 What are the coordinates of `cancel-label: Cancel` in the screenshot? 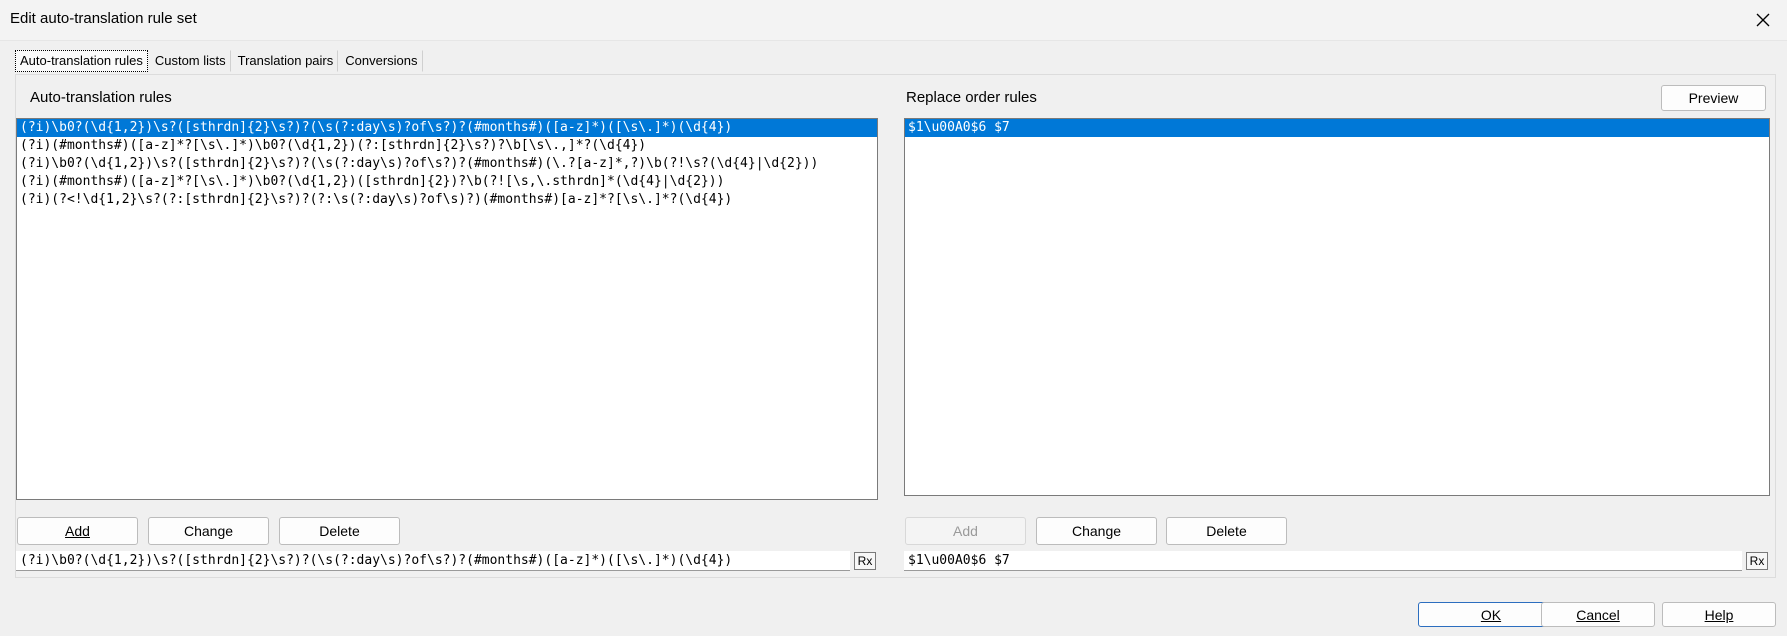 It's located at (1598, 614).